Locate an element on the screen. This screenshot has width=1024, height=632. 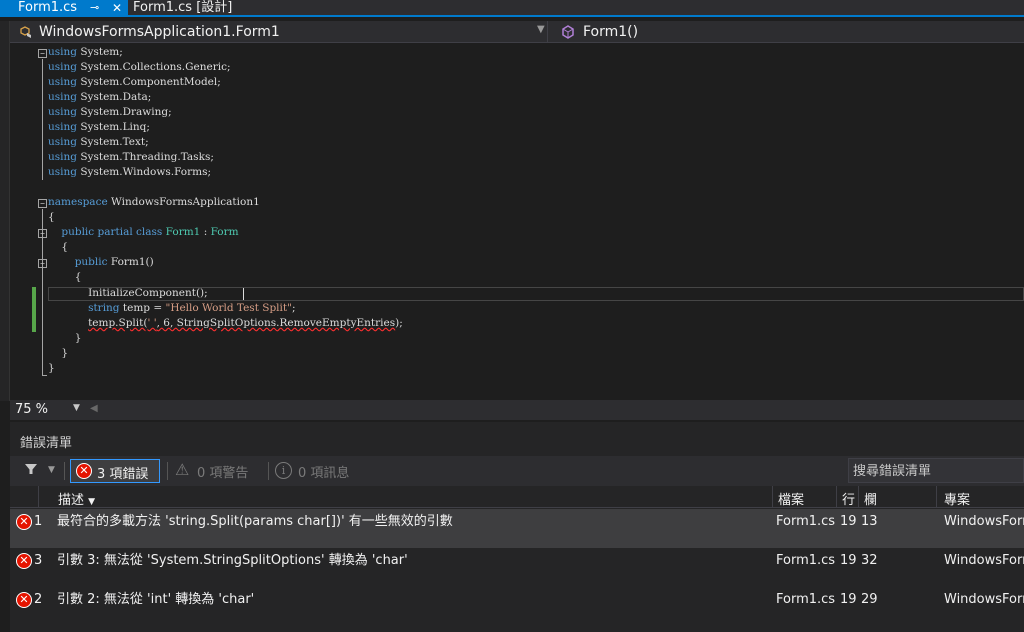
error-code: 3 is located at coordinates (38, 560).